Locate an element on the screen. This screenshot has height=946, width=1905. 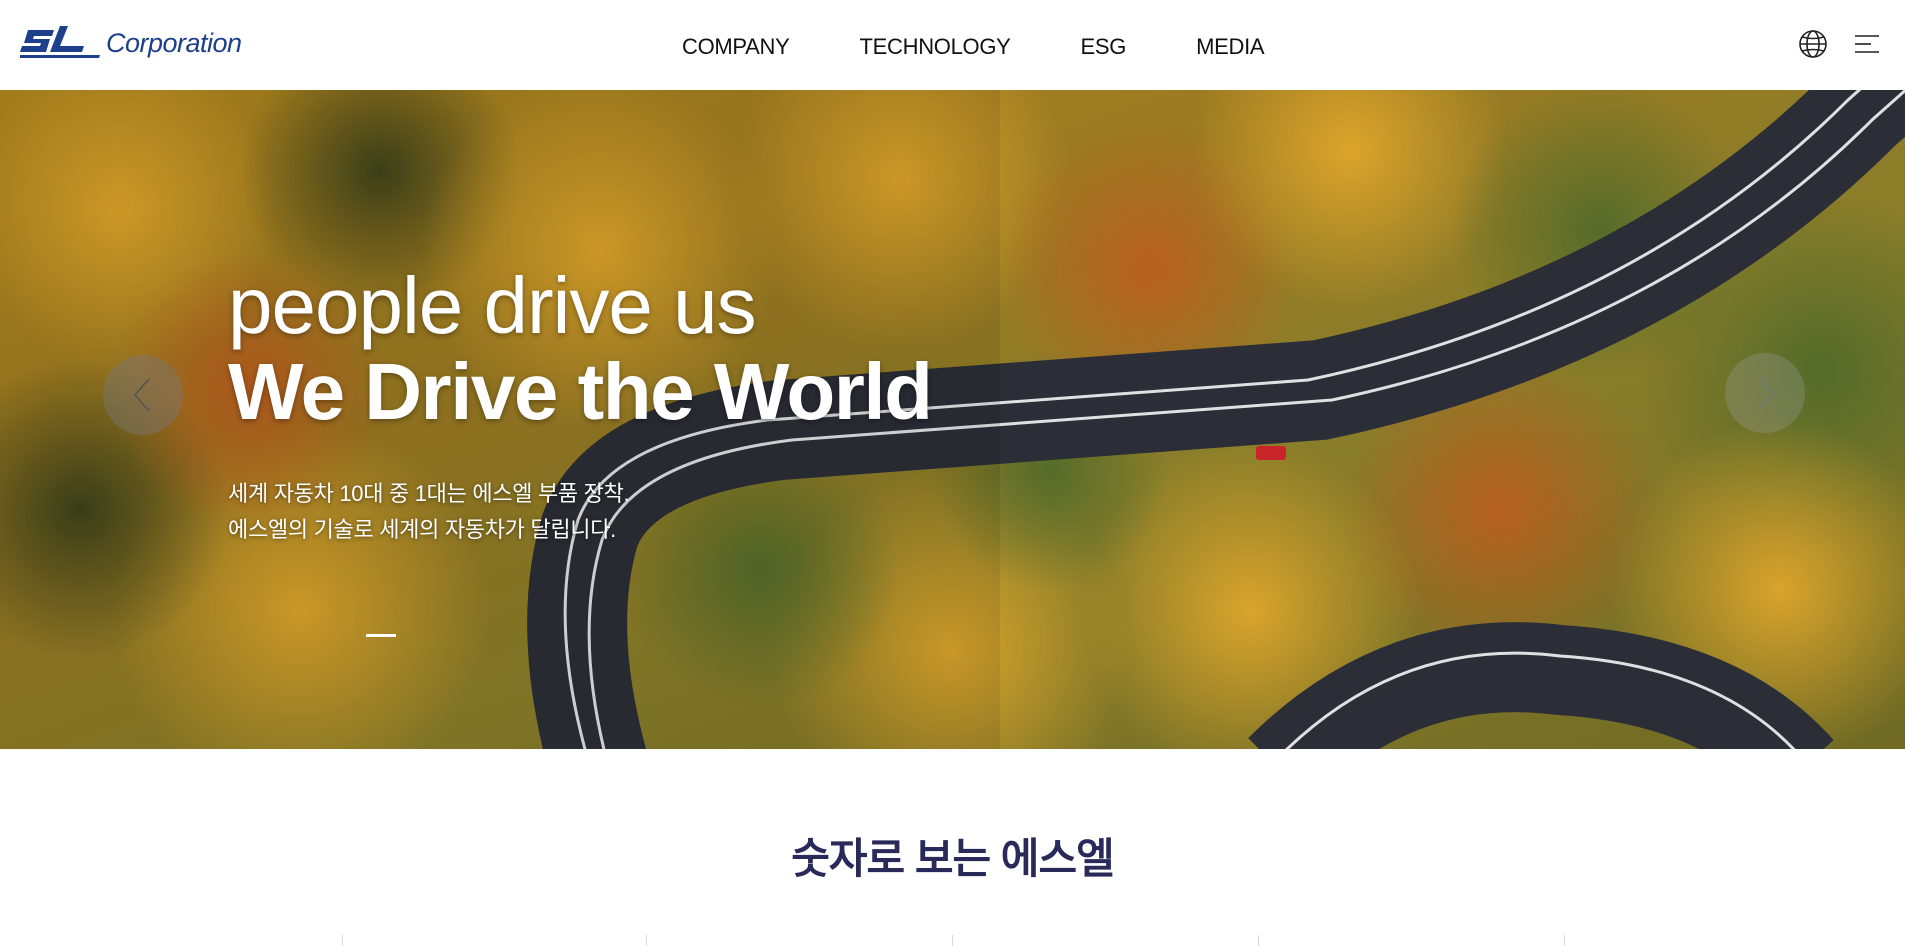
chevron-left-icon is located at coordinates (141, 395).